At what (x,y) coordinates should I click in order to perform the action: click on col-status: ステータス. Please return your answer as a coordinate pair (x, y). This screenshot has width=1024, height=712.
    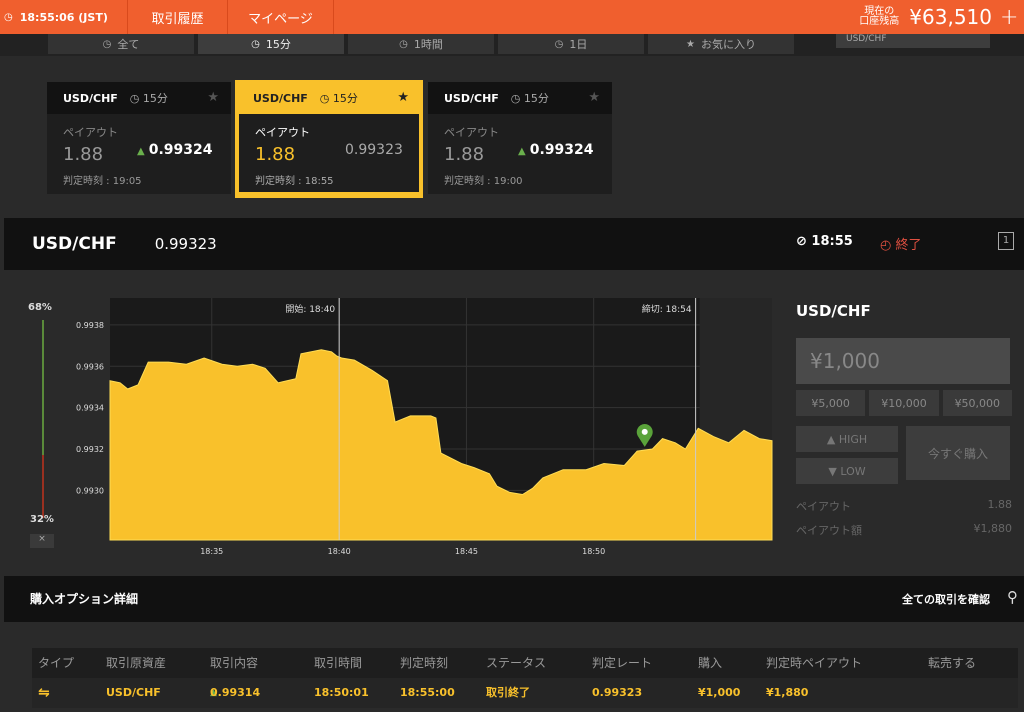
    Looking at the image, I should click on (516, 663).